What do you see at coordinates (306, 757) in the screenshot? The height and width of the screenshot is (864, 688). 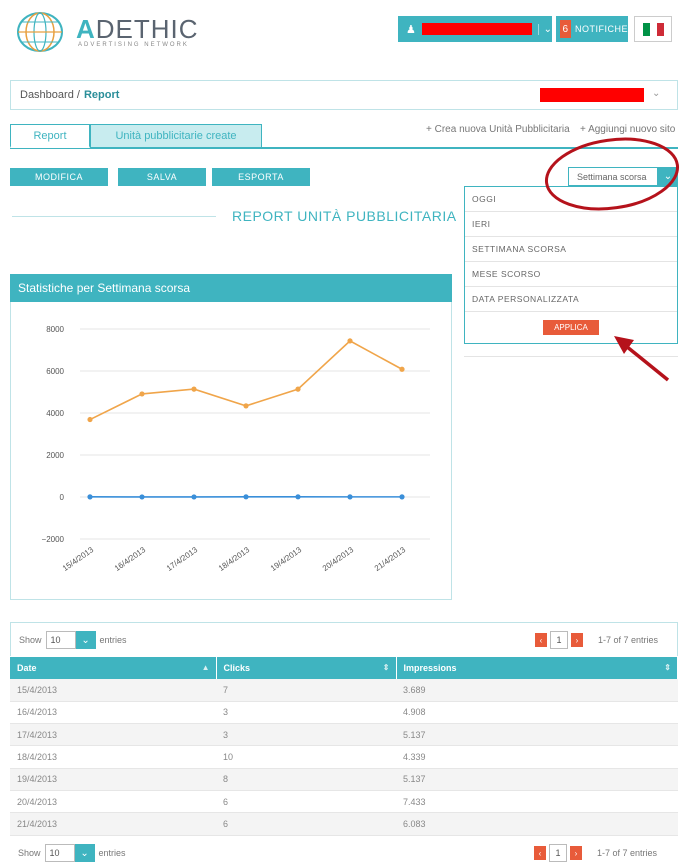 I see `cell-clicks: 10` at bounding box center [306, 757].